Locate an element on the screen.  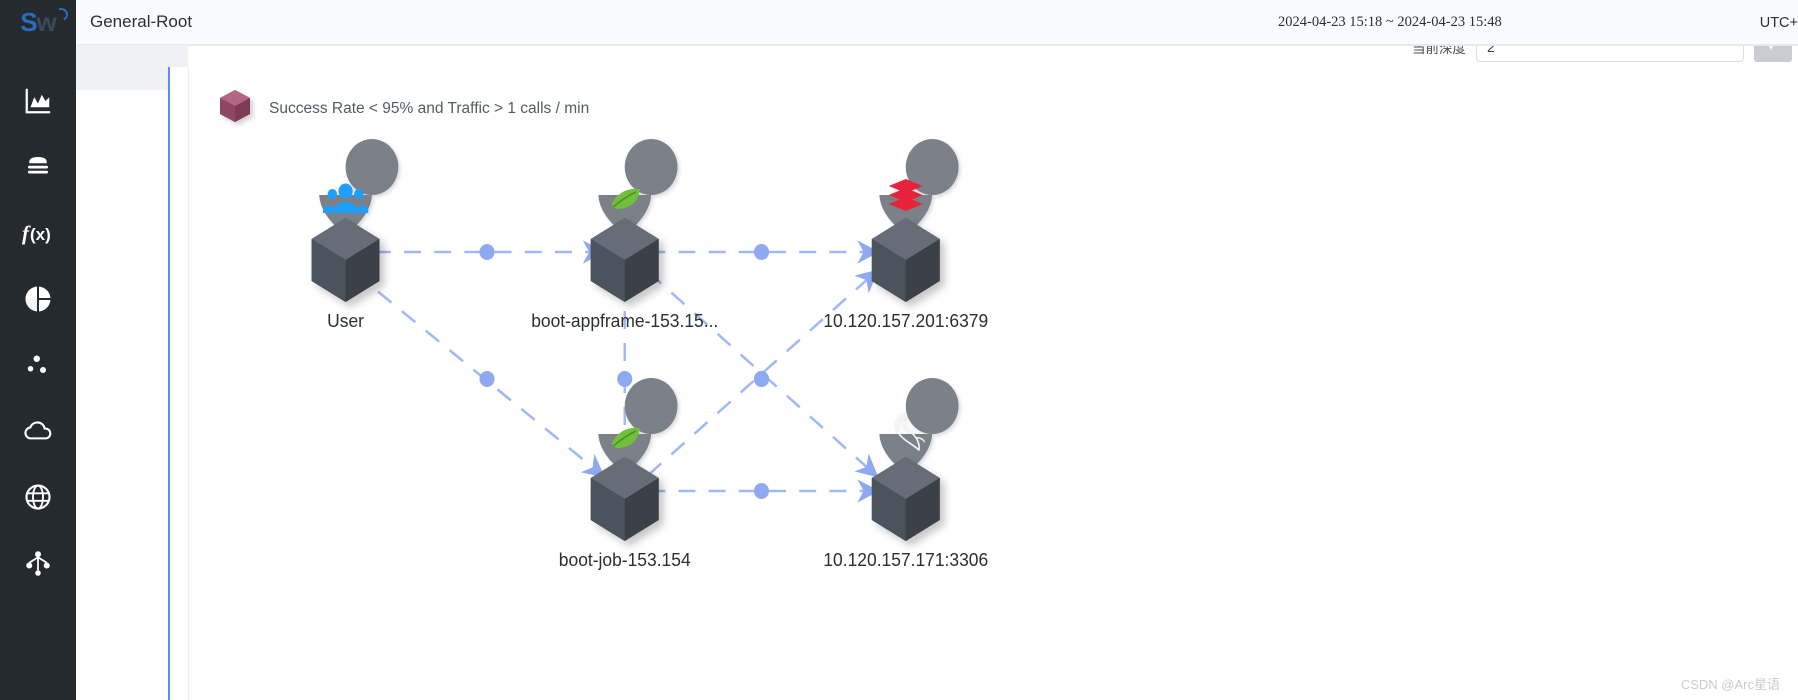
logo-w: w is located at coordinates (46, 21).